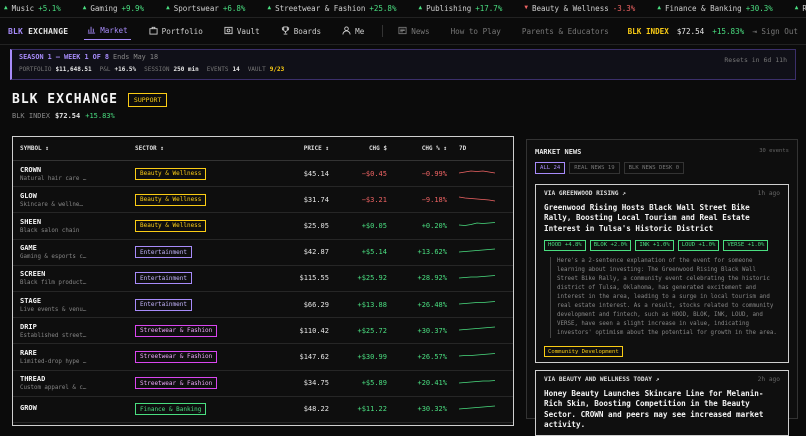 This screenshot has width=806, height=436. Describe the element at coordinates (163, 252) in the screenshot. I see `sector-badge: Entertainment` at that location.